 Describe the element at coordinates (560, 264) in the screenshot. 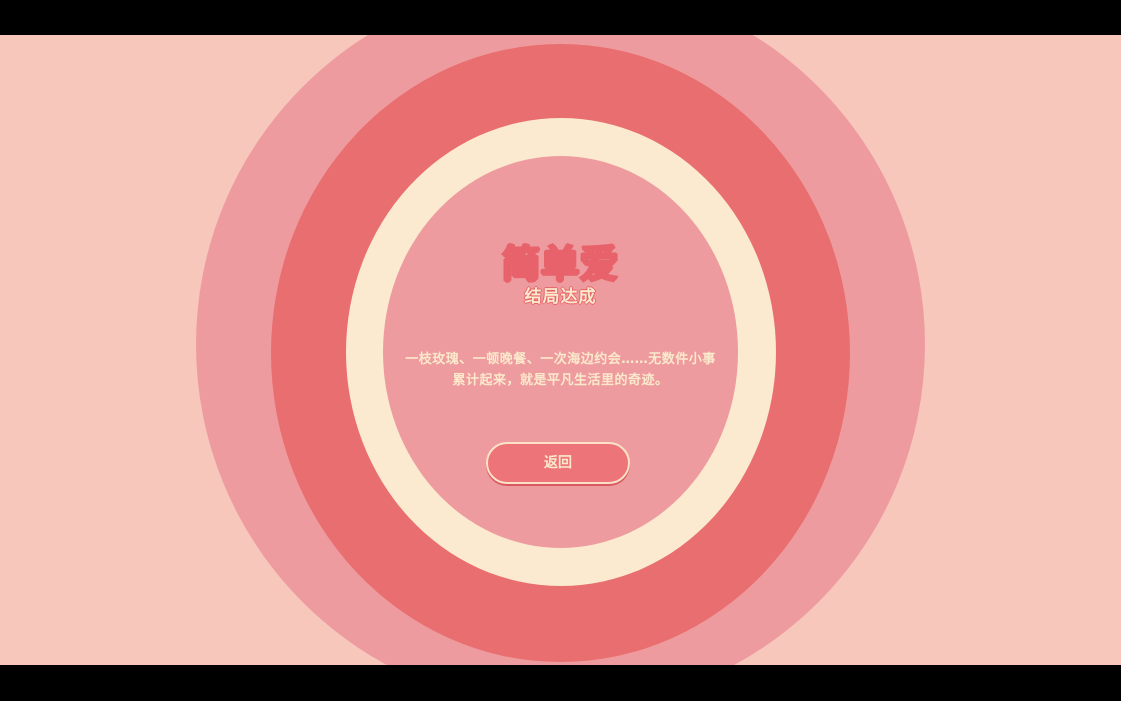

I see `ending-title: 简单爱` at that location.